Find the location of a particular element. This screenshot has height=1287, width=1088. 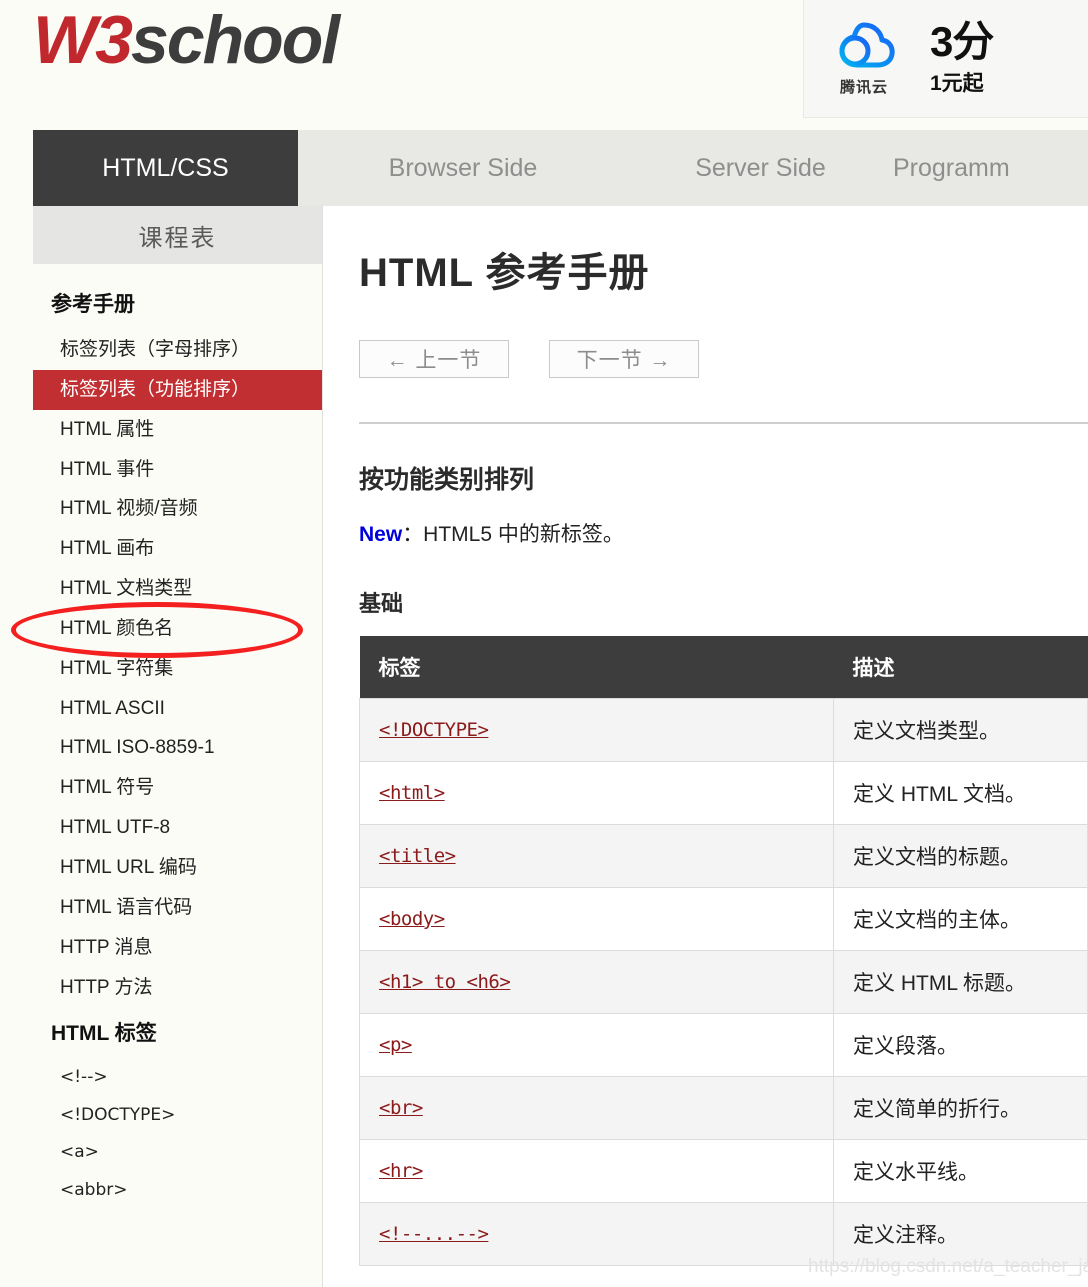

tag-link: <h1> to <h6> is located at coordinates (445, 982).